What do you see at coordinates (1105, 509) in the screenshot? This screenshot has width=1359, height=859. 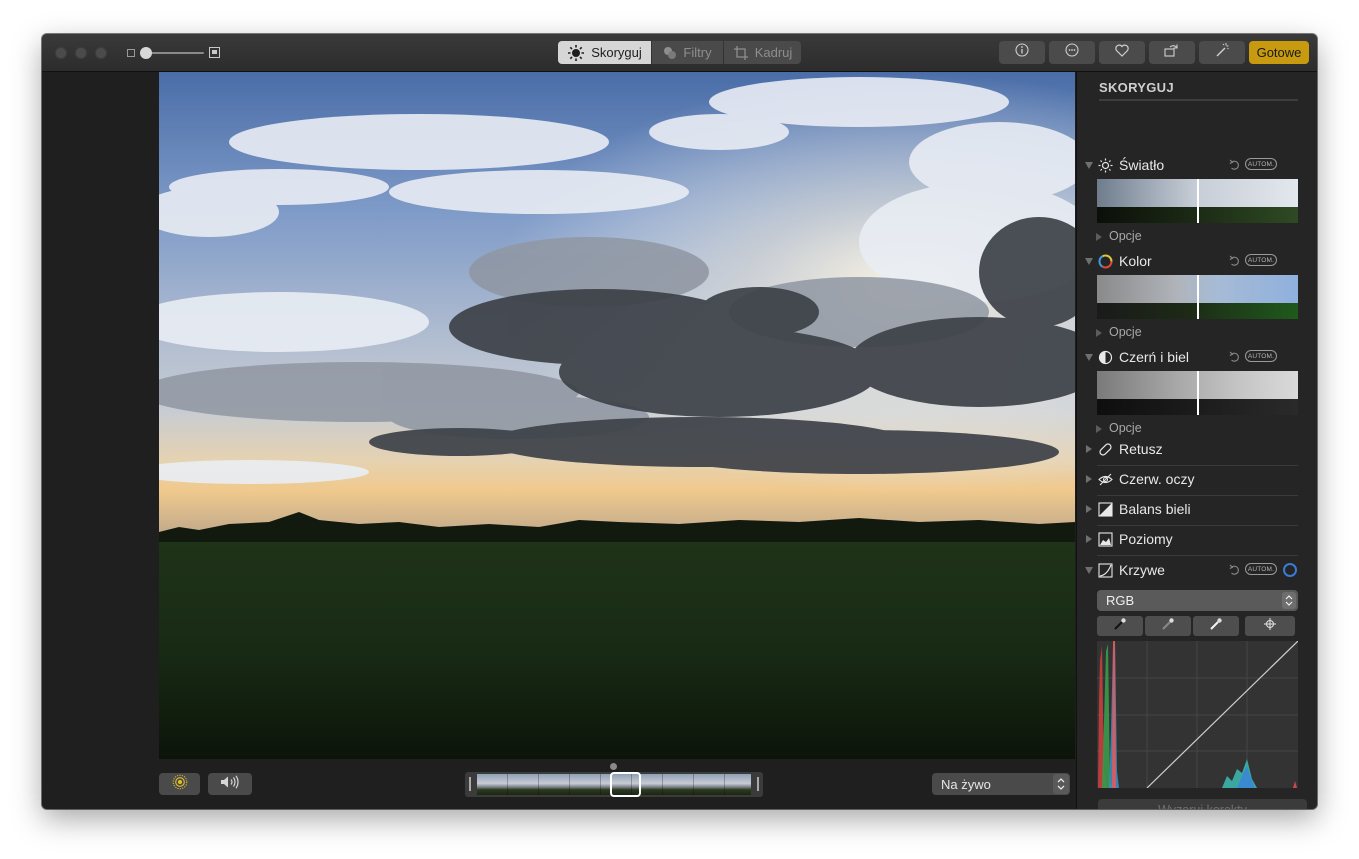 I see `white-balance-icon` at bounding box center [1105, 509].